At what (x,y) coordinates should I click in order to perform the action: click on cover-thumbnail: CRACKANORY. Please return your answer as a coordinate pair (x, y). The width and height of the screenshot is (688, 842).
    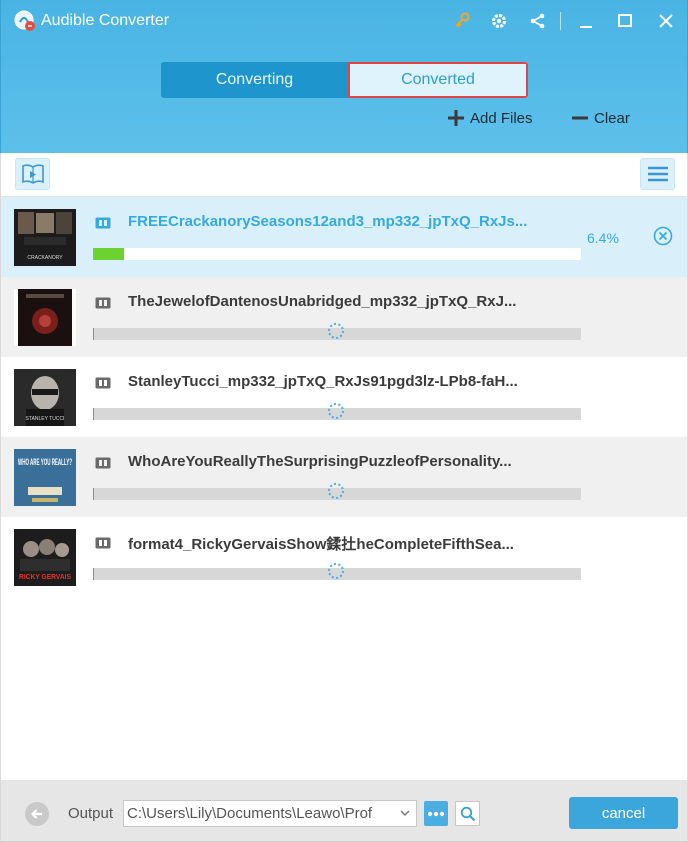
    Looking at the image, I should click on (45, 237).